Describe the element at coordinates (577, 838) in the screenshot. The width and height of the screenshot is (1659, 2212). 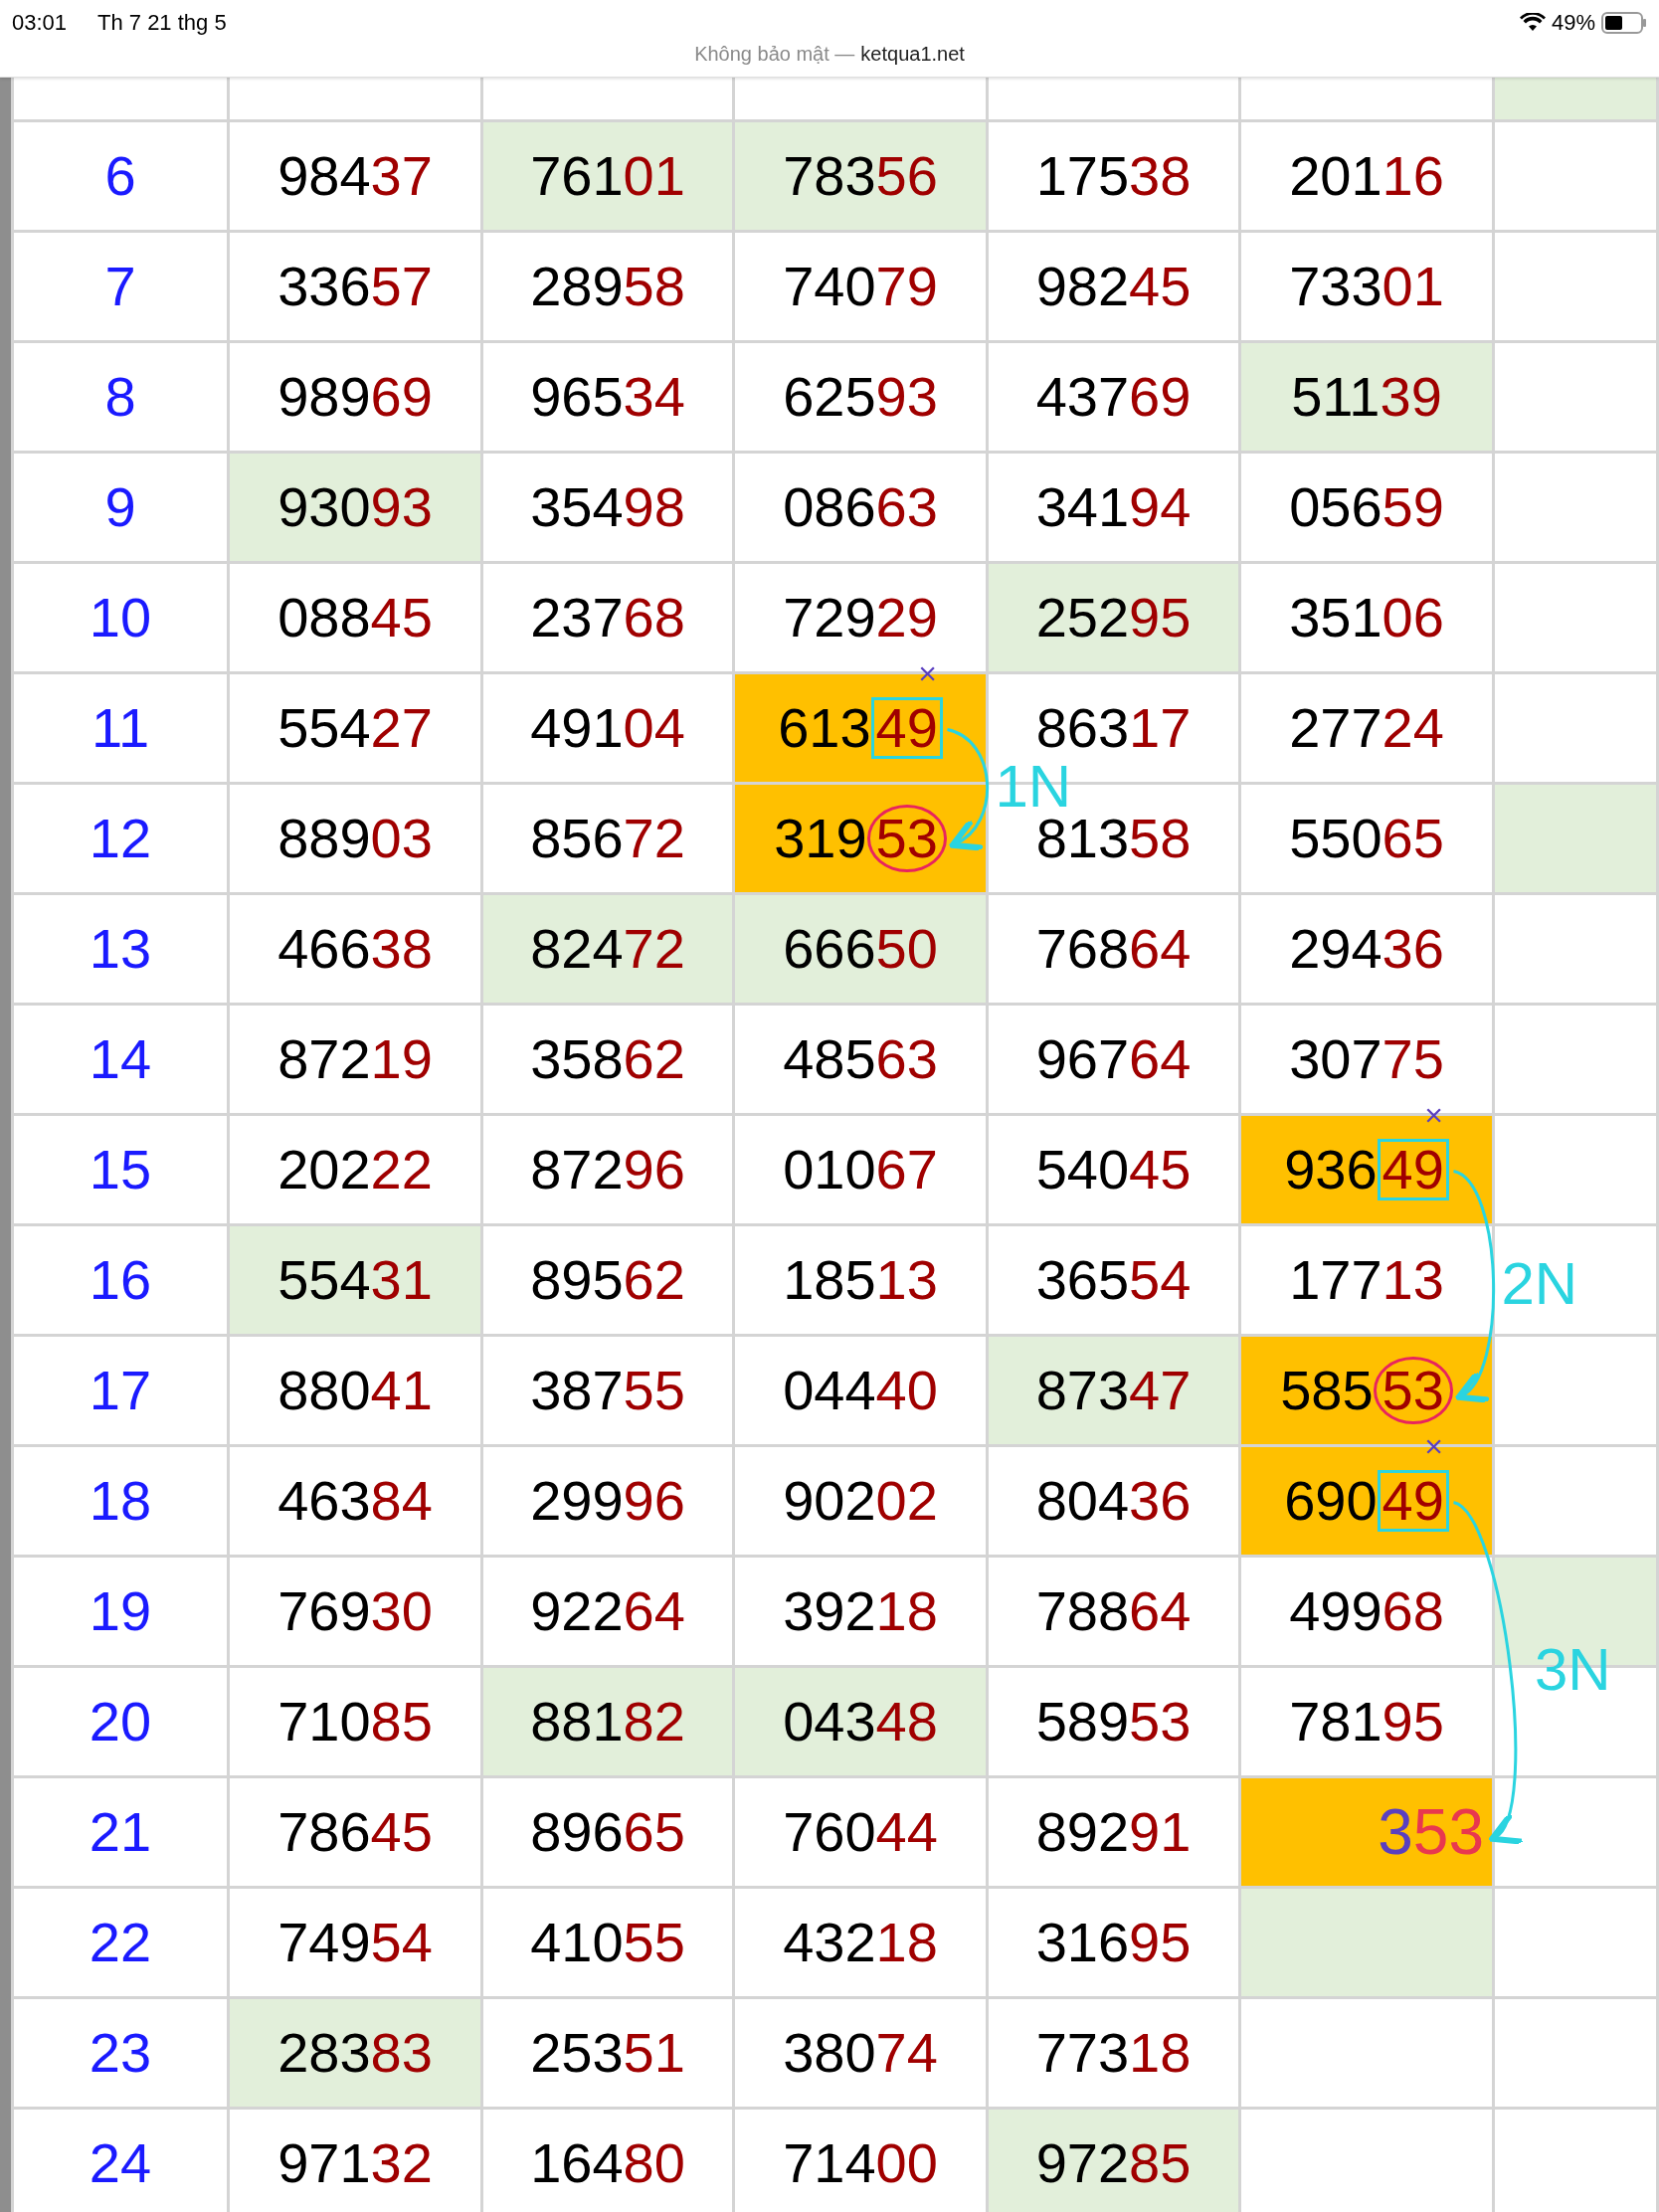
I see `number-digits: 856` at that location.